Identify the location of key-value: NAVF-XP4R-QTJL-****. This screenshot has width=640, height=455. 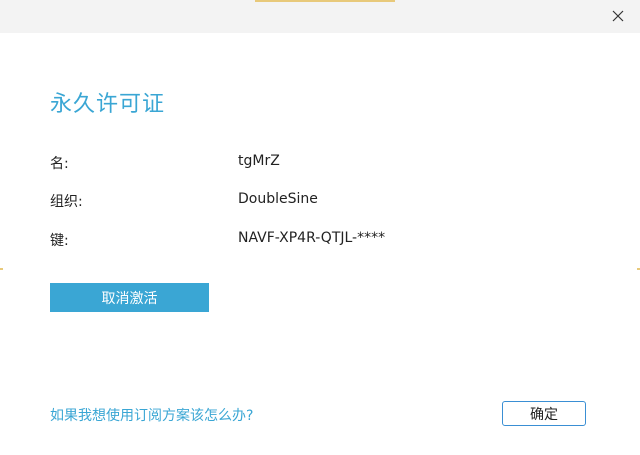
(312, 238).